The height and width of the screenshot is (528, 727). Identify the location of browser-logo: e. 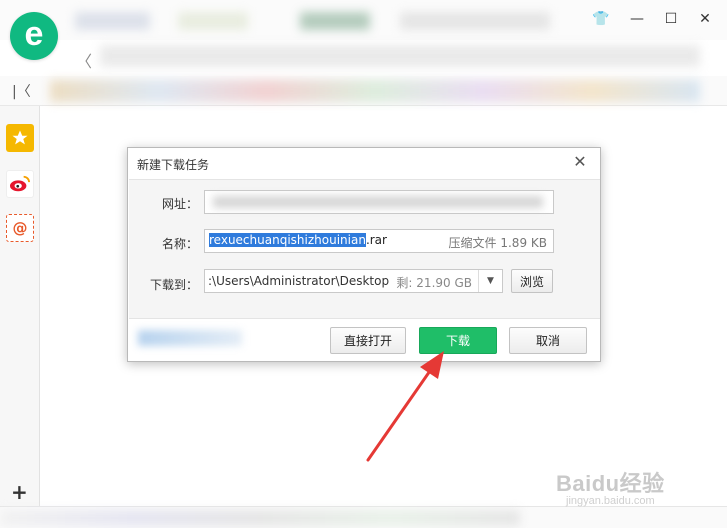
(34, 36).